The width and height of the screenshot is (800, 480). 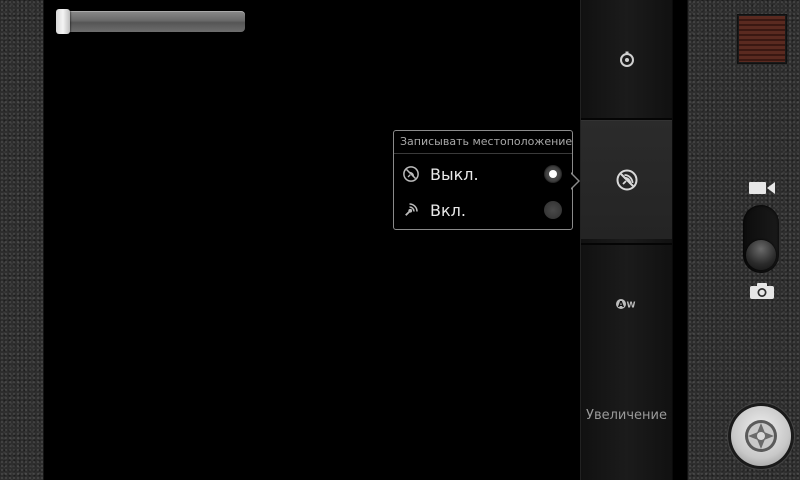 What do you see at coordinates (483, 174) in the screenshot?
I see `location-option-off: Выкл.` at bounding box center [483, 174].